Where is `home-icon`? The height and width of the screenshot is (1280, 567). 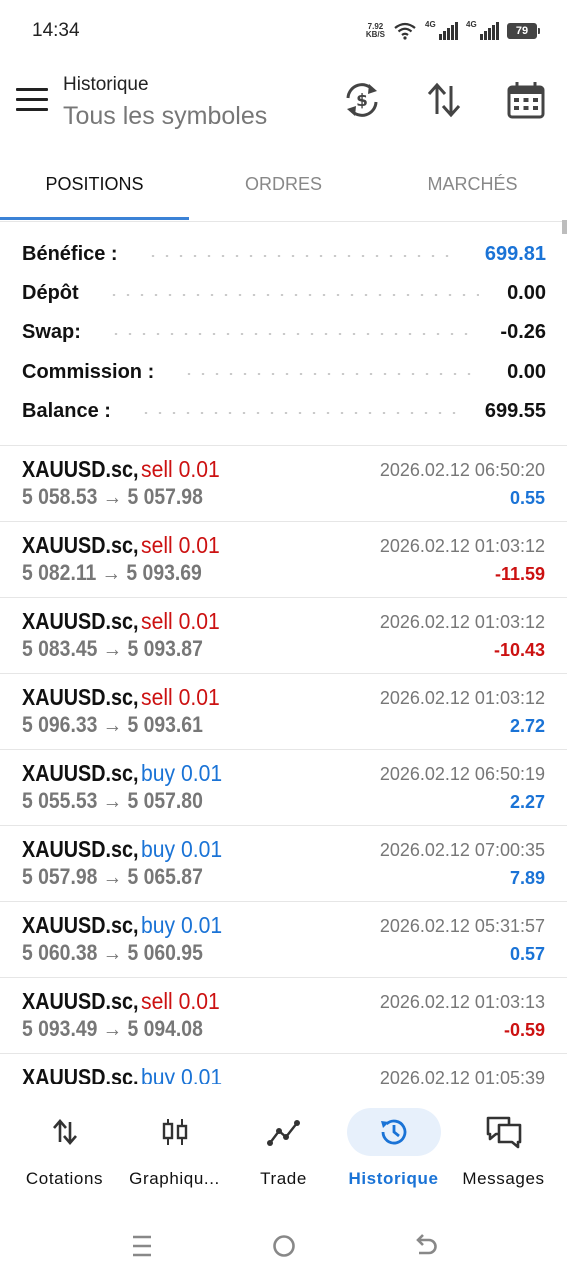 home-icon is located at coordinates (284, 1246).